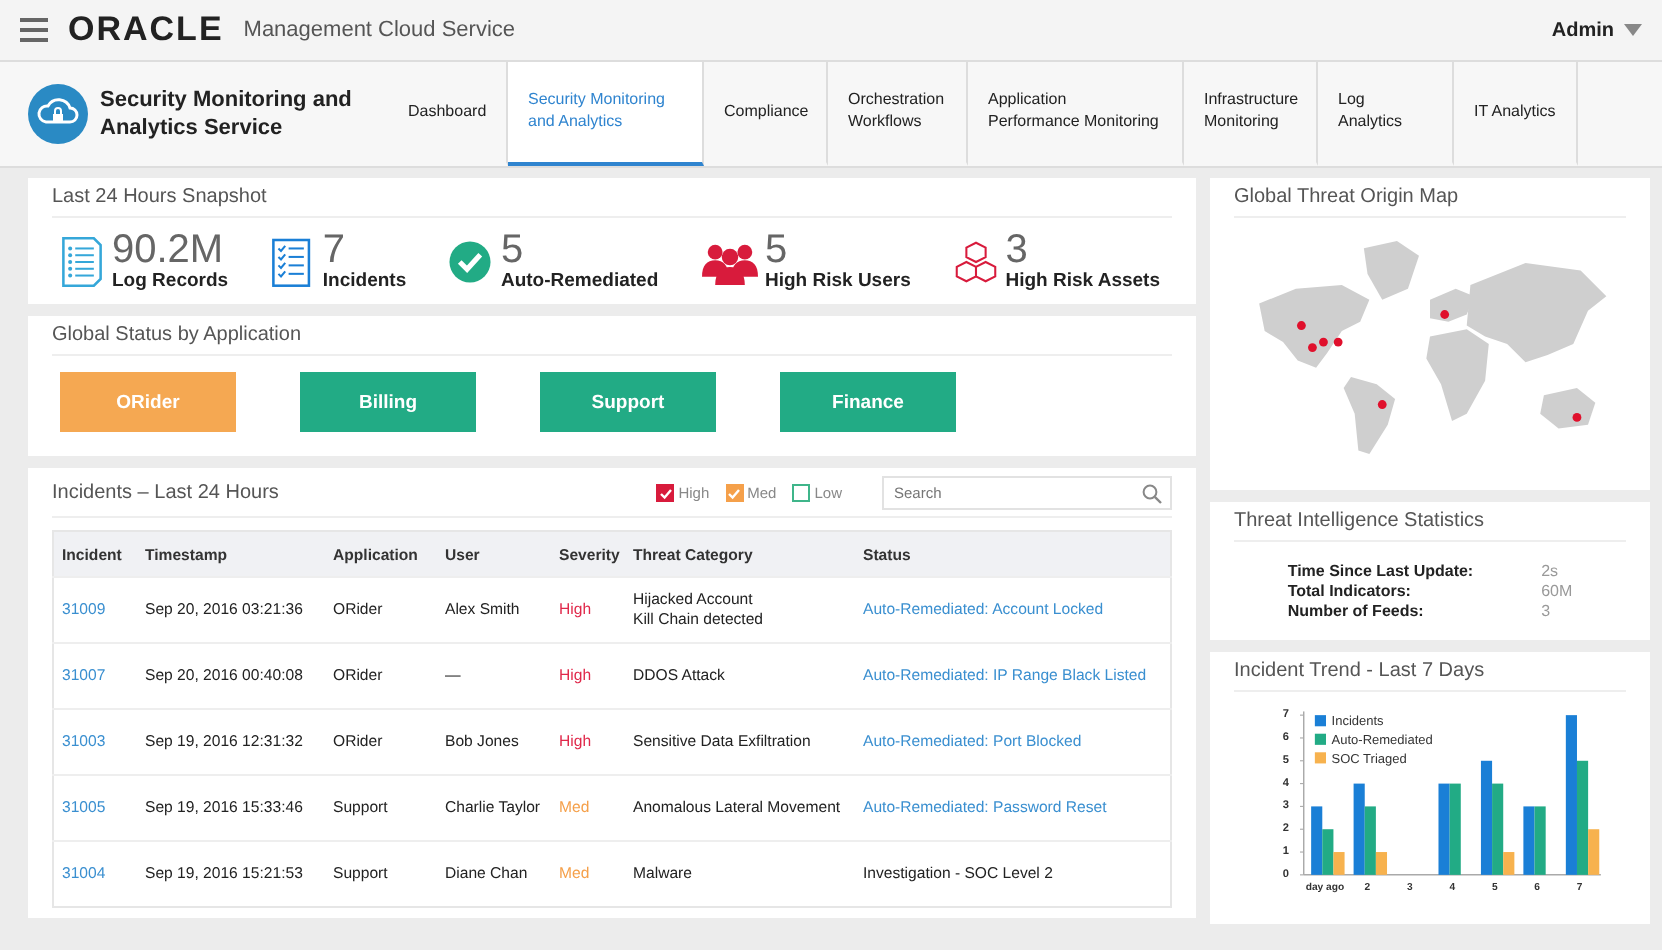 This screenshot has width=1662, height=950. Describe the element at coordinates (1430, 202) in the screenshot. I see `card-title: Global Threat Origin Map` at that location.